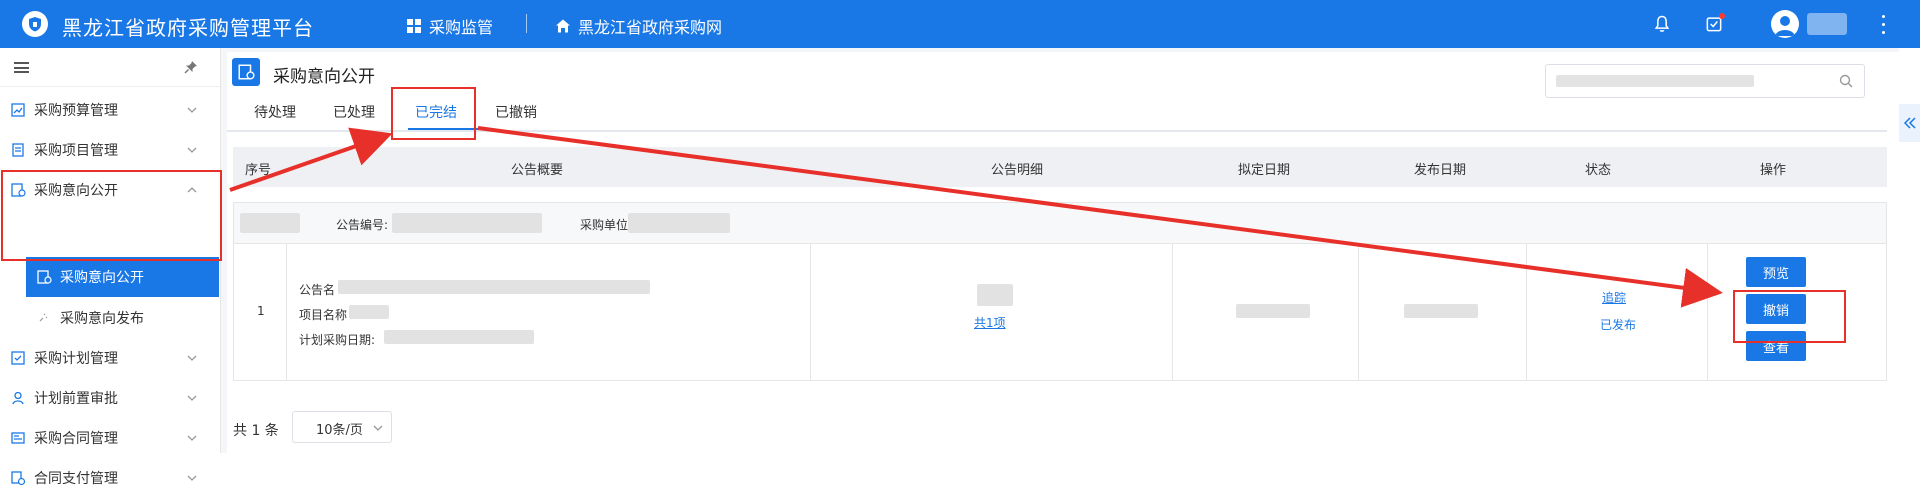  Describe the element at coordinates (102, 278) in the screenshot. I see `sidebar-subitem-label: 采购意向公开` at that location.